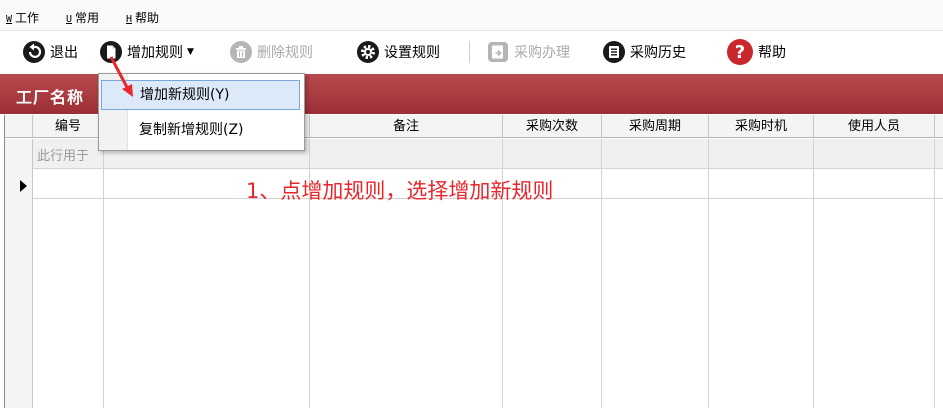  I want to click on exit-button: 退出, so click(50, 52).